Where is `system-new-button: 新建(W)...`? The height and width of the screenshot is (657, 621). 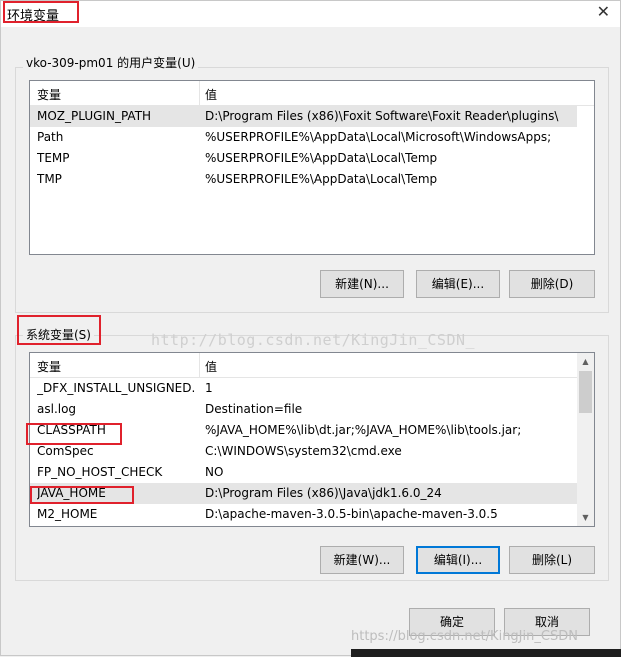 system-new-button: 新建(W)... is located at coordinates (362, 560).